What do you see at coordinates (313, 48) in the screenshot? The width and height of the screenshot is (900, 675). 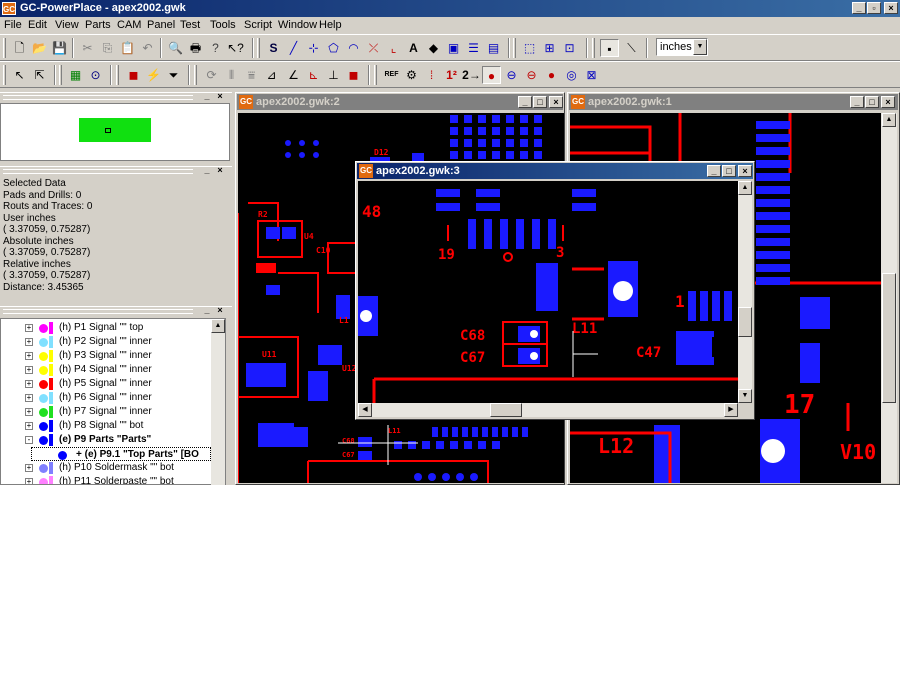 I see `add-point-icon: ⊹` at bounding box center [313, 48].